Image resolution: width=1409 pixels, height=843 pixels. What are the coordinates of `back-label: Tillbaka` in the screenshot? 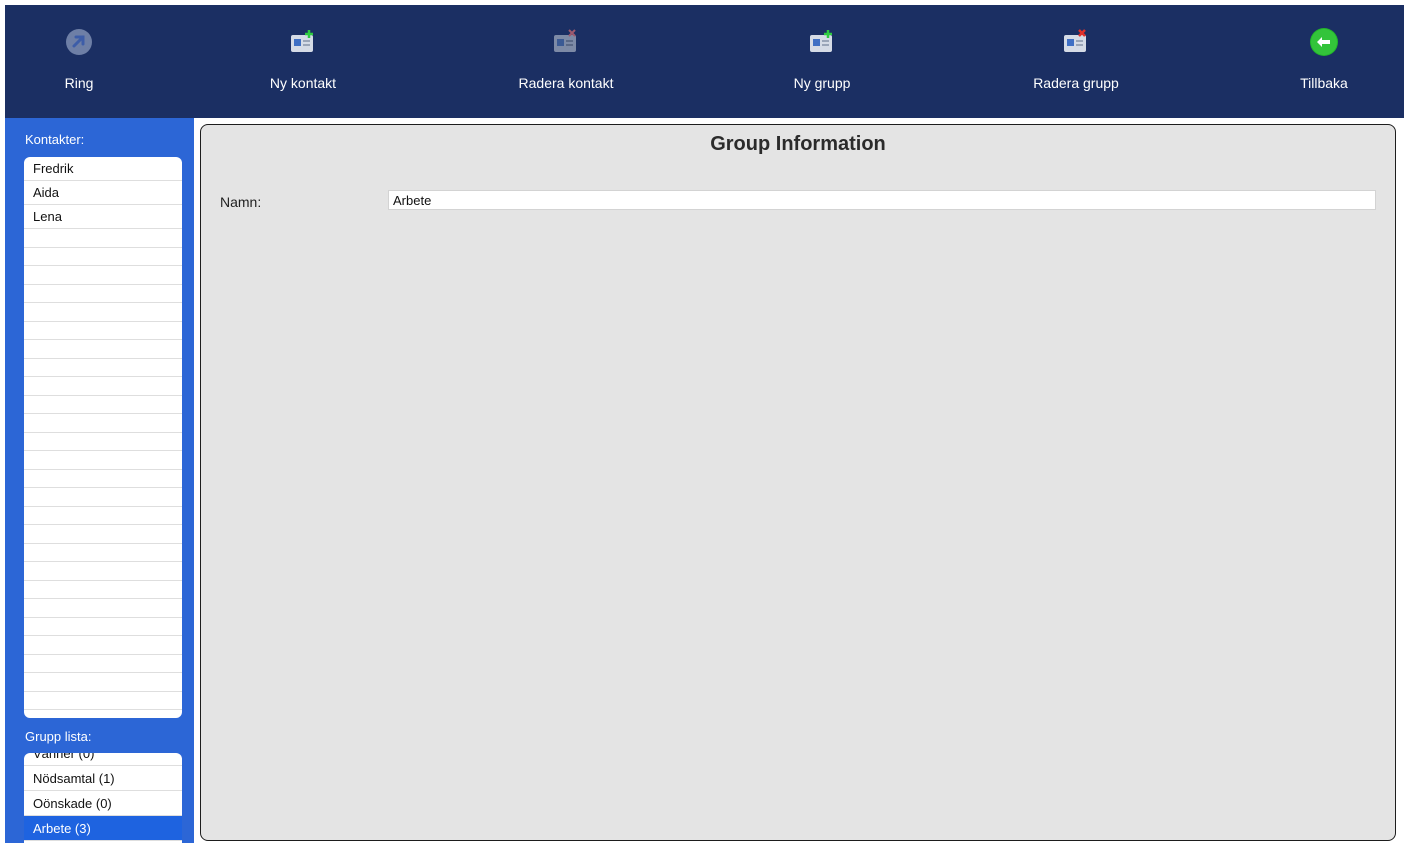 It's located at (1324, 83).